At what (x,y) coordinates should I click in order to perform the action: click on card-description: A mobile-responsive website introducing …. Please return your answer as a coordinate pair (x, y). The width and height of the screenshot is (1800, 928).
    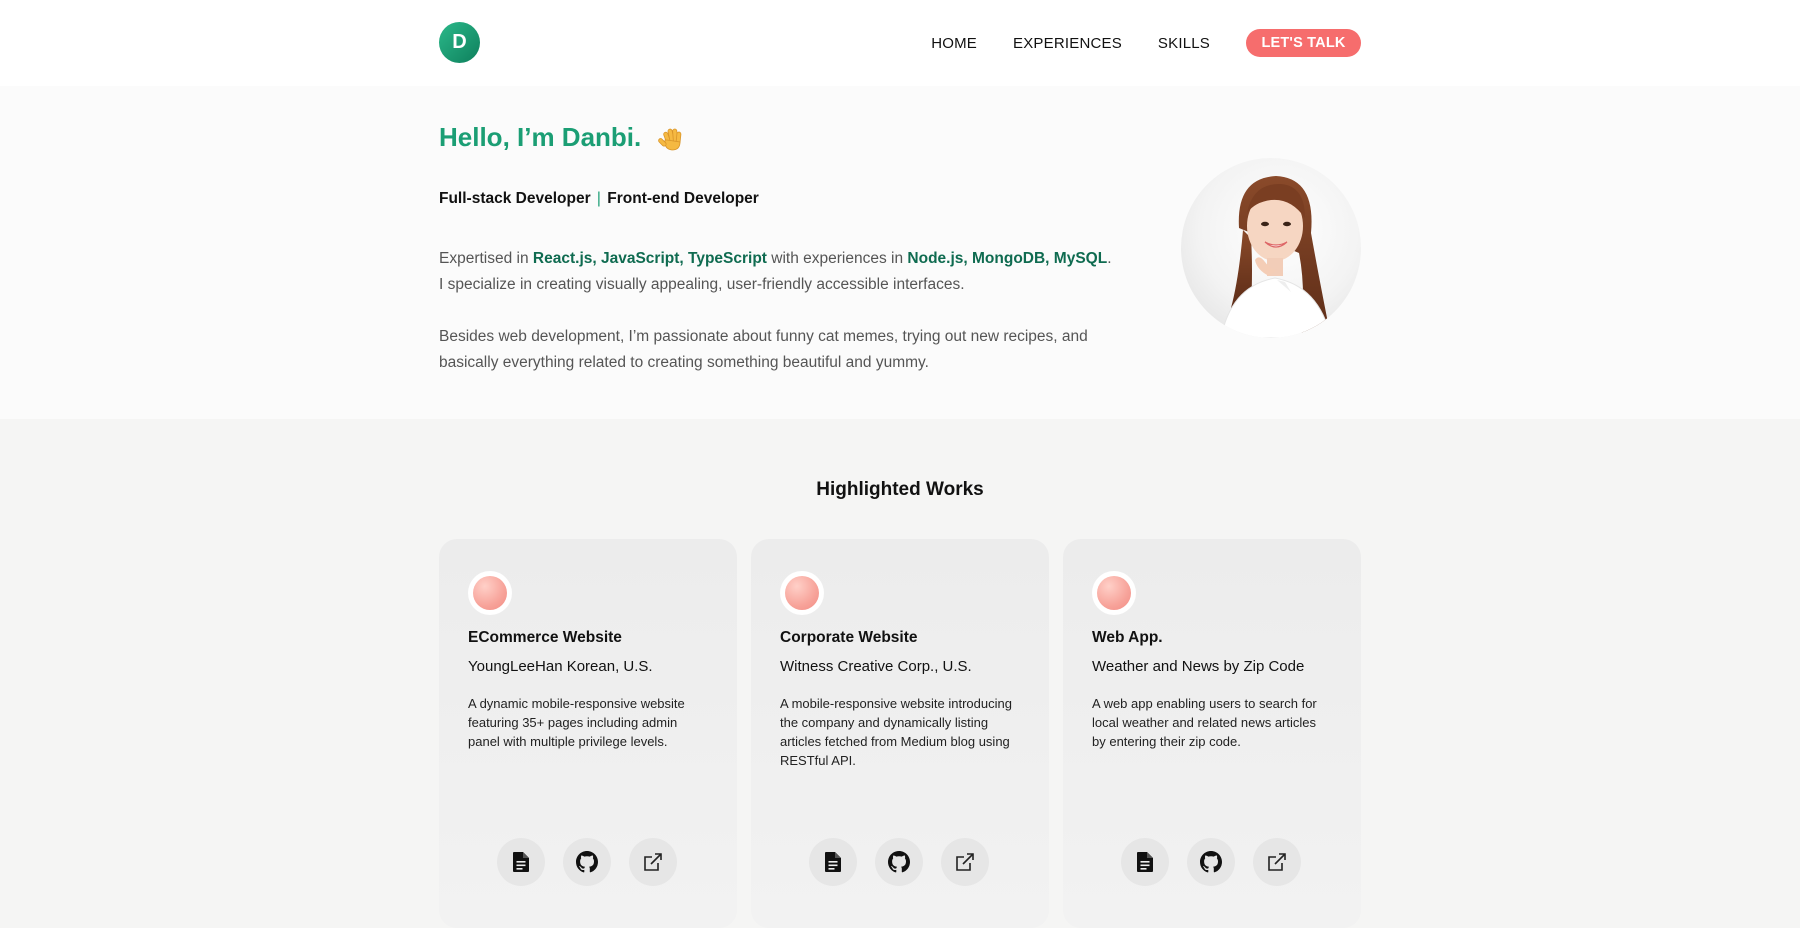
    Looking at the image, I should click on (896, 732).